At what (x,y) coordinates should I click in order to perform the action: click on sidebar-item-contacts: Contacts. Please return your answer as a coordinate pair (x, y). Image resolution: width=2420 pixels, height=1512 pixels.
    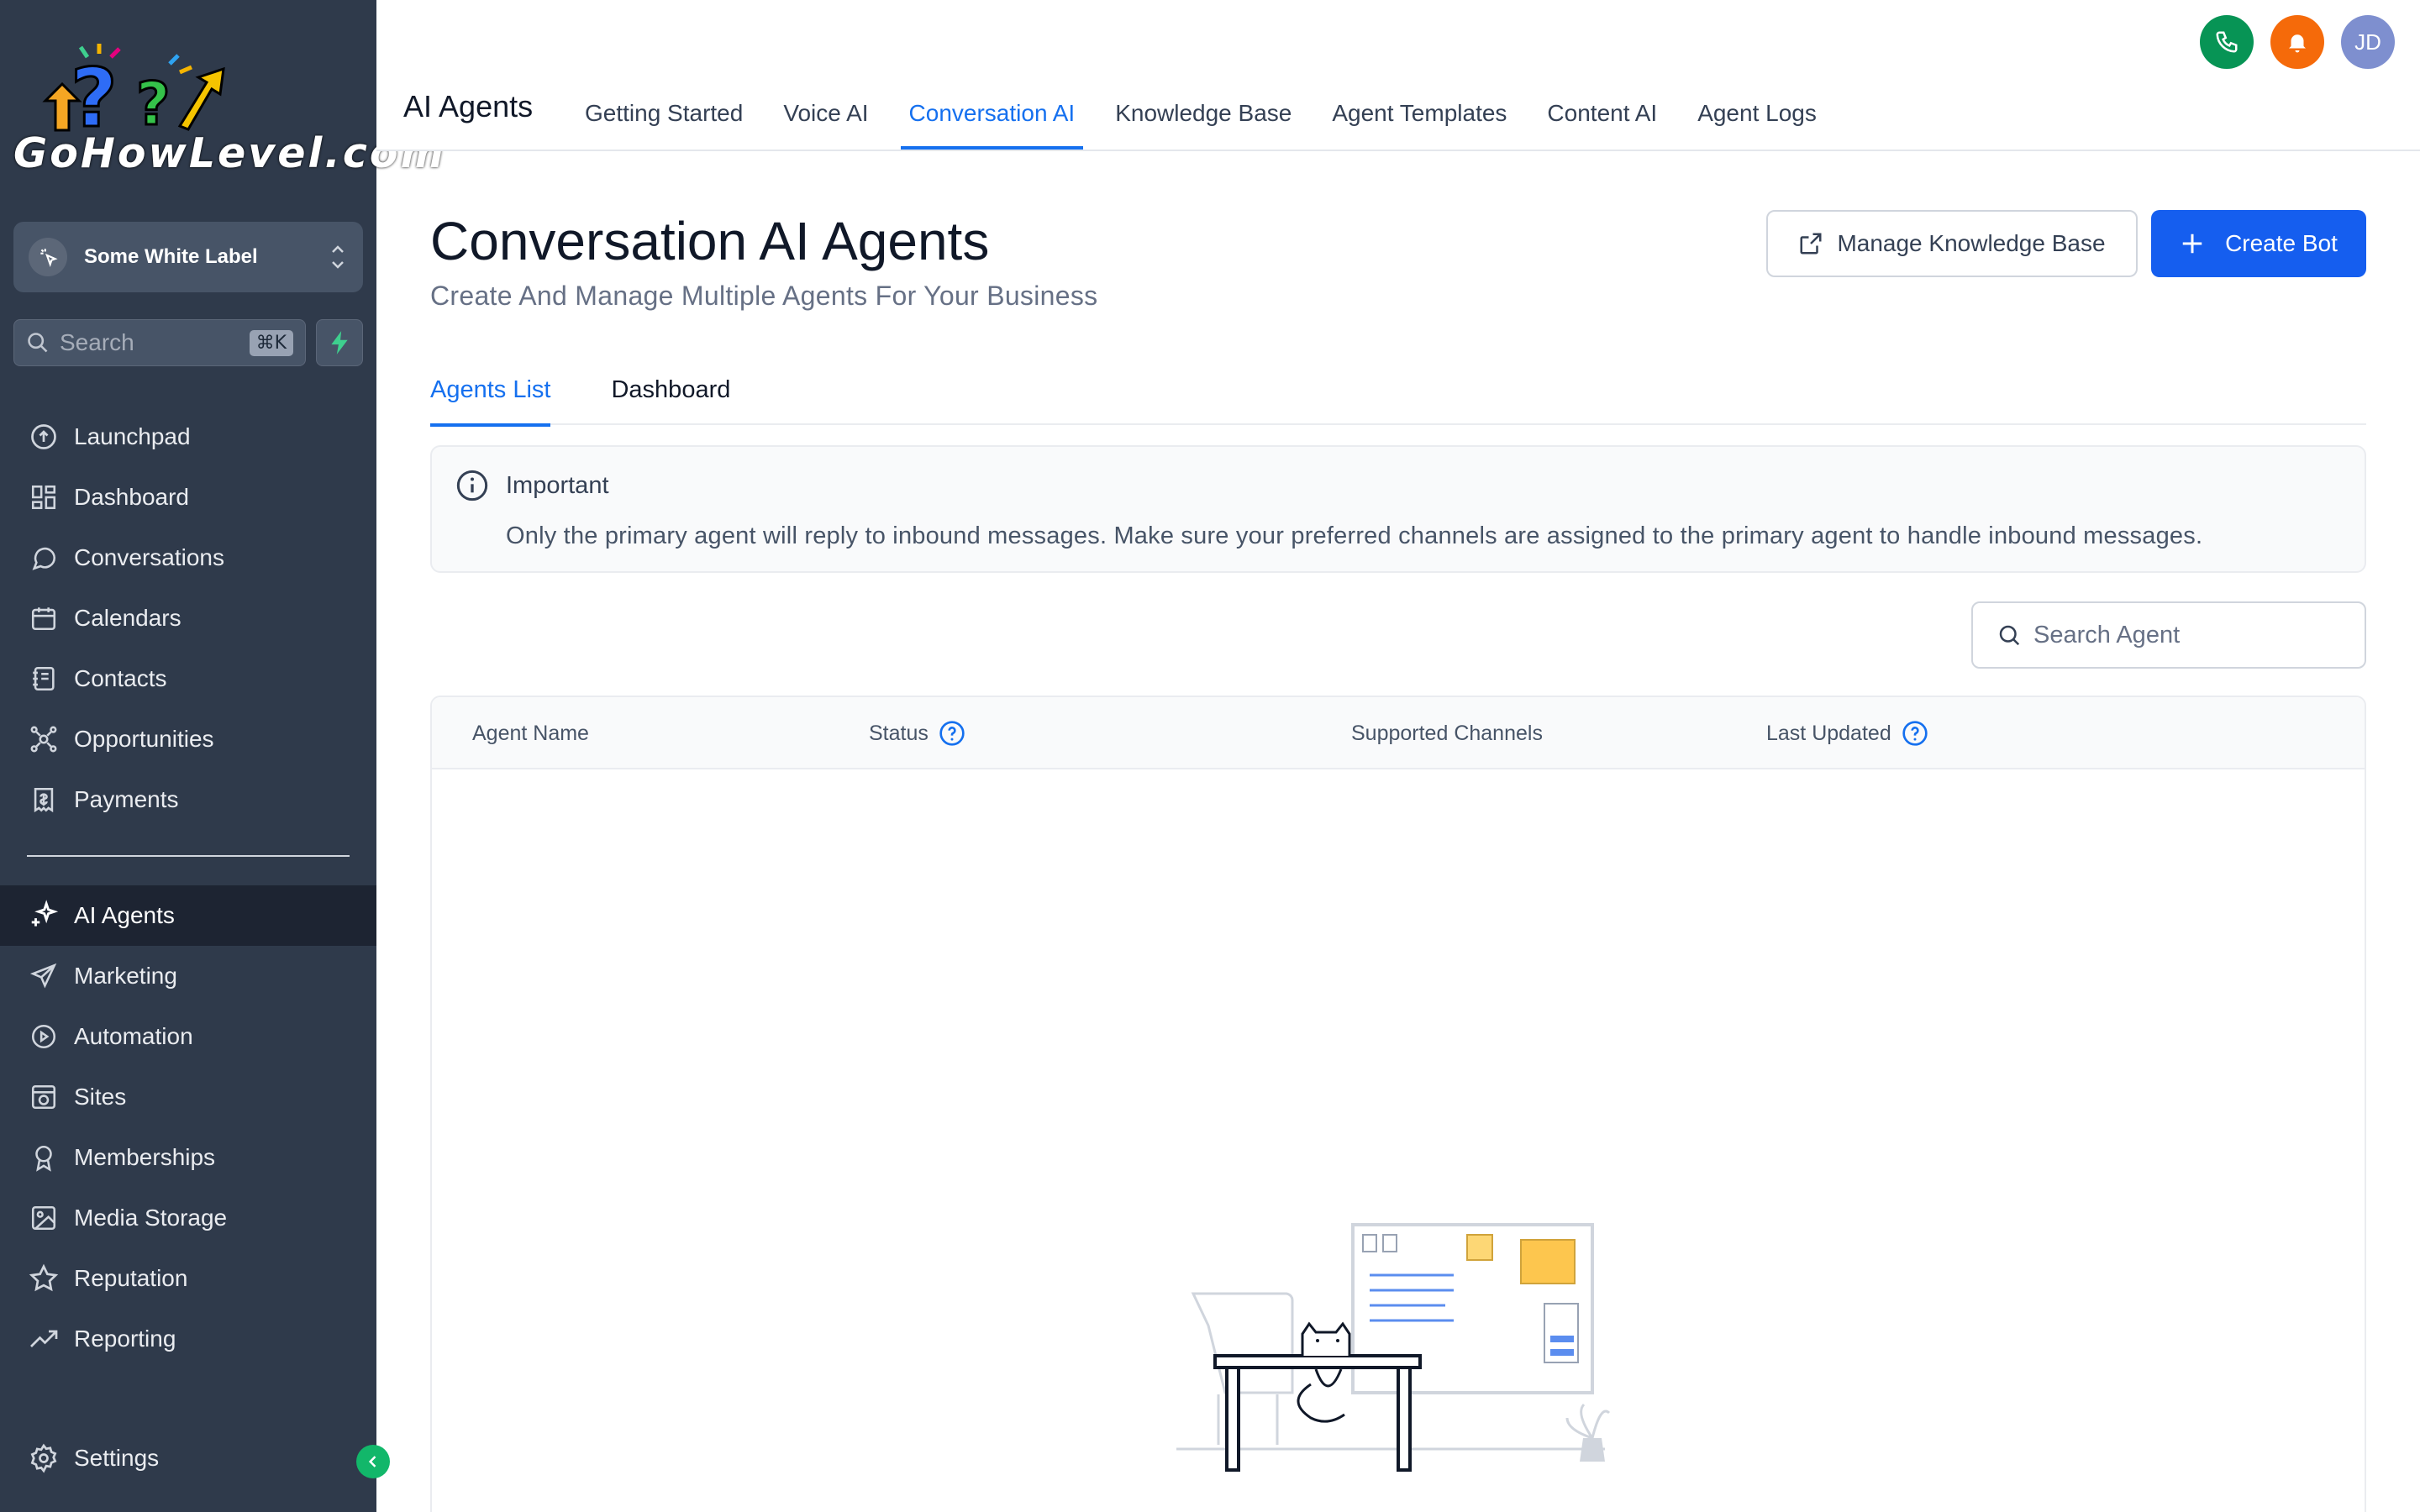
    Looking at the image, I should click on (188, 678).